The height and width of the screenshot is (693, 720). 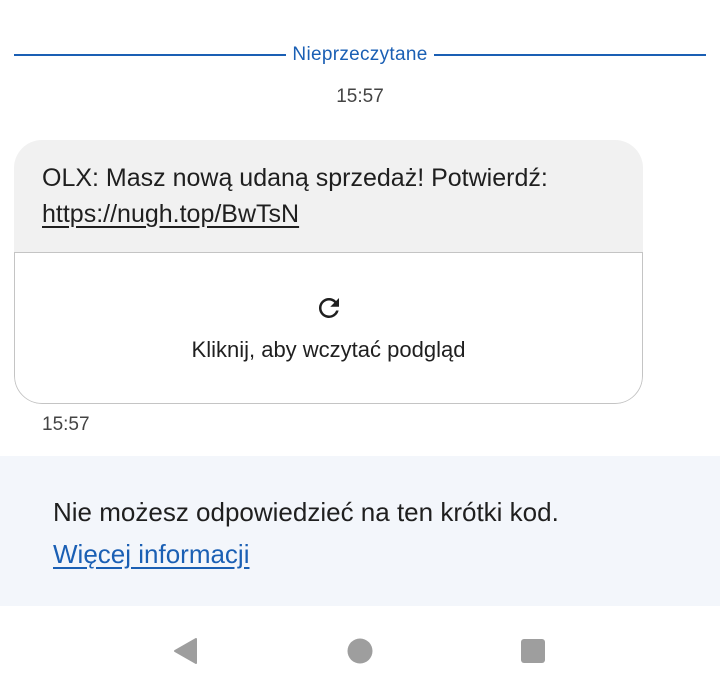 I want to click on unread-divider: Nieprzeczytane, so click(x=360, y=55).